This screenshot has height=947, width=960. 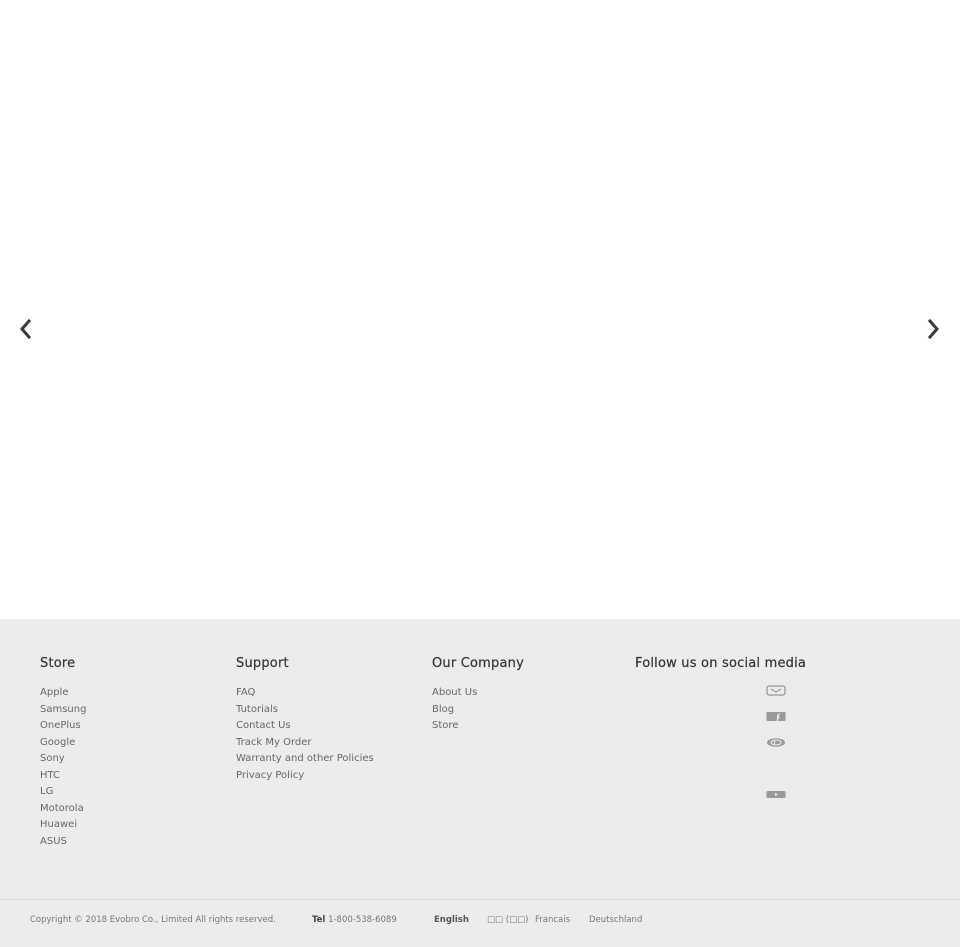 I want to click on facebook-icon, so click(x=776, y=716).